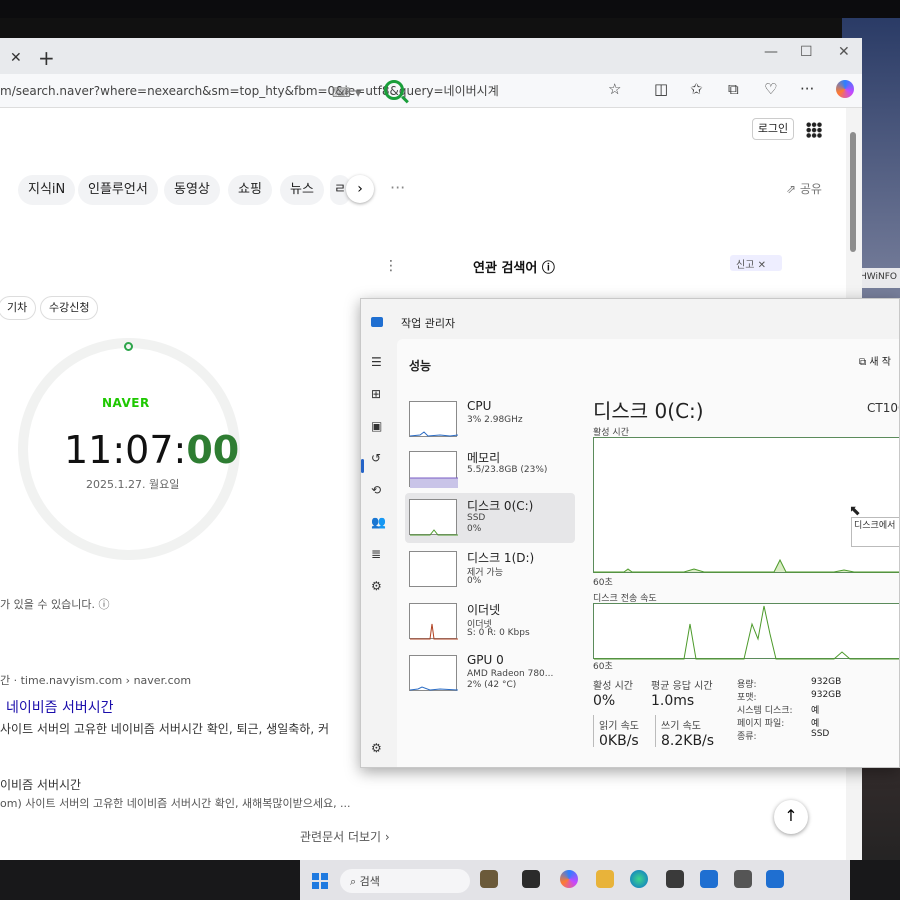 Image resolution: width=900 pixels, height=900 pixels. What do you see at coordinates (826, 695) in the screenshot?
I see `prop-format-value: 932GB` at bounding box center [826, 695].